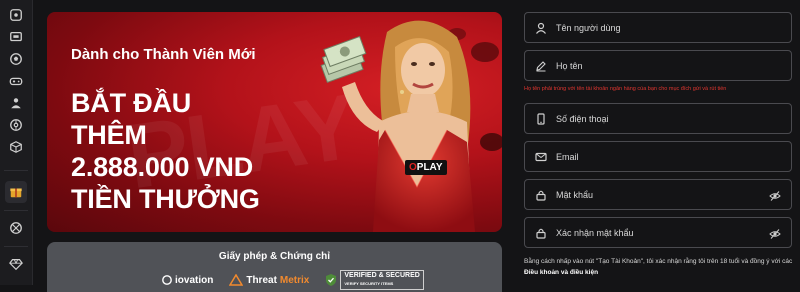 Image resolution: width=800 pixels, height=292 pixels. What do you see at coordinates (561, 272) in the screenshot?
I see `terms-link: Điều khoản và điều kiện` at bounding box center [561, 272].